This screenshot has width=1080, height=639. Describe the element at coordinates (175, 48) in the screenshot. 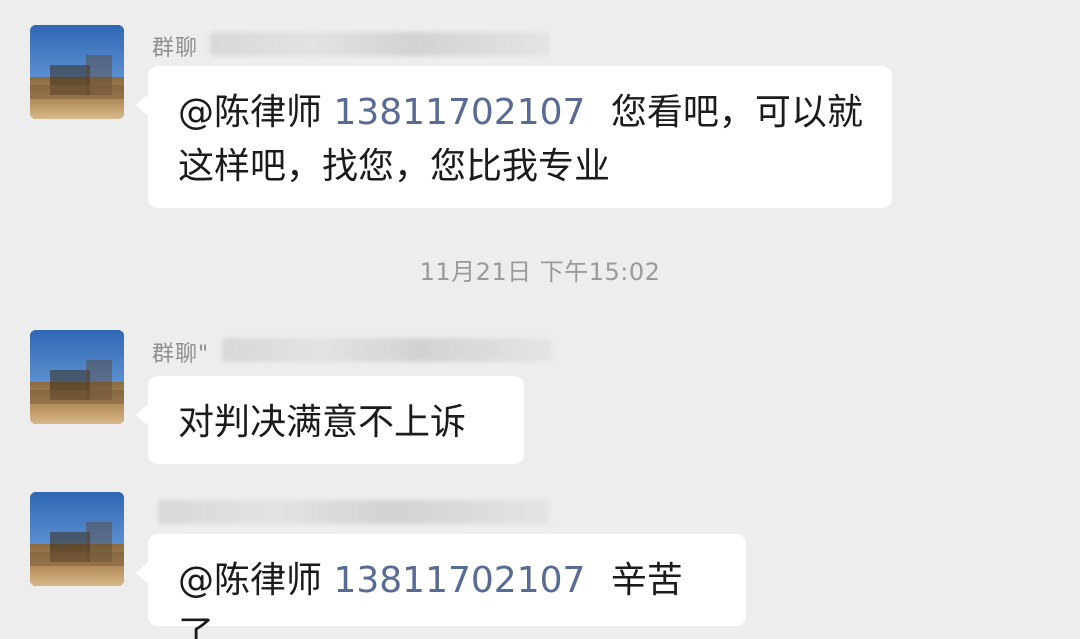

I see `sender-name: 群聊` at that location.